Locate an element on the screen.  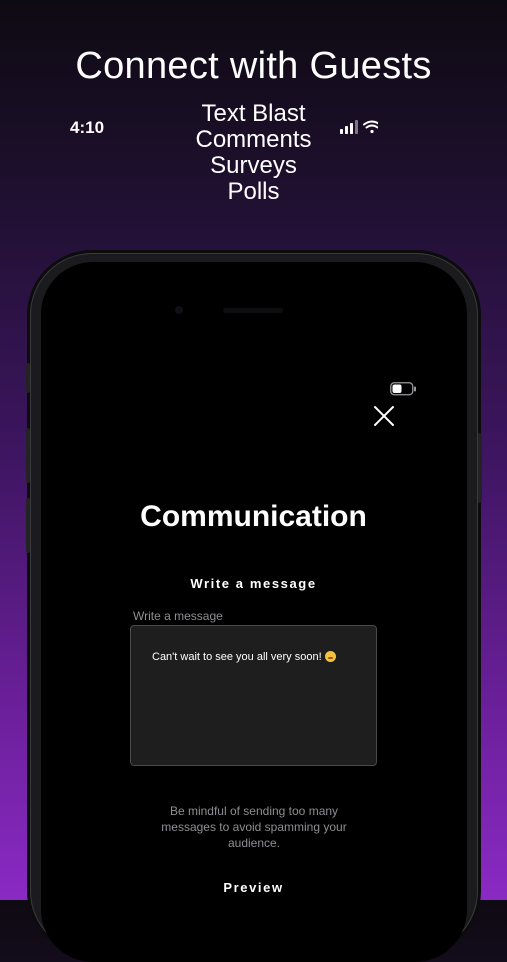
status-time: 4:10 is located at coordinates (87, 127).